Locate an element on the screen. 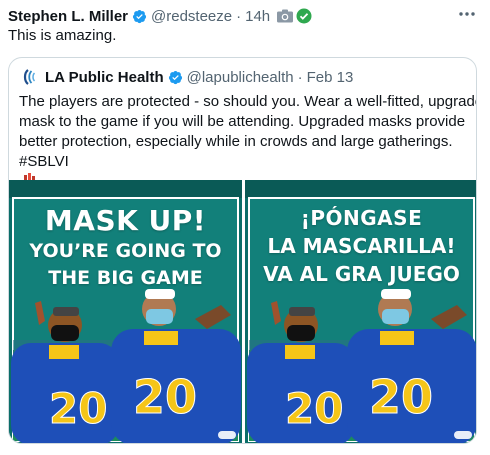 The image size is (490, 455). poster-headline: MASK UP! YOU’RE GOING TO THE BIG GAME is located at coordinates (125, 247).